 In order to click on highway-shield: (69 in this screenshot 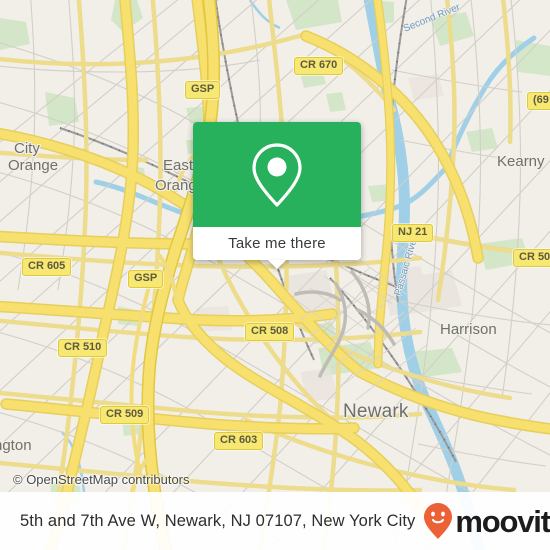, I will do `click(538, 101)`.